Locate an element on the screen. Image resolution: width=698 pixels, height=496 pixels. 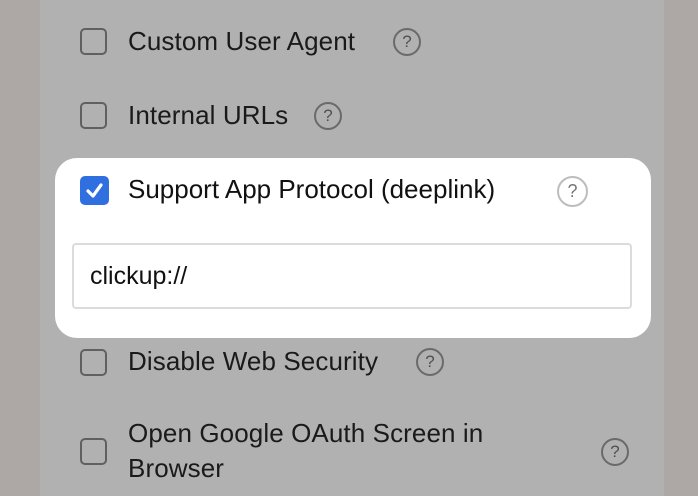
open-google-oauth-help-icon: ? is located at coordinates (615, 452).